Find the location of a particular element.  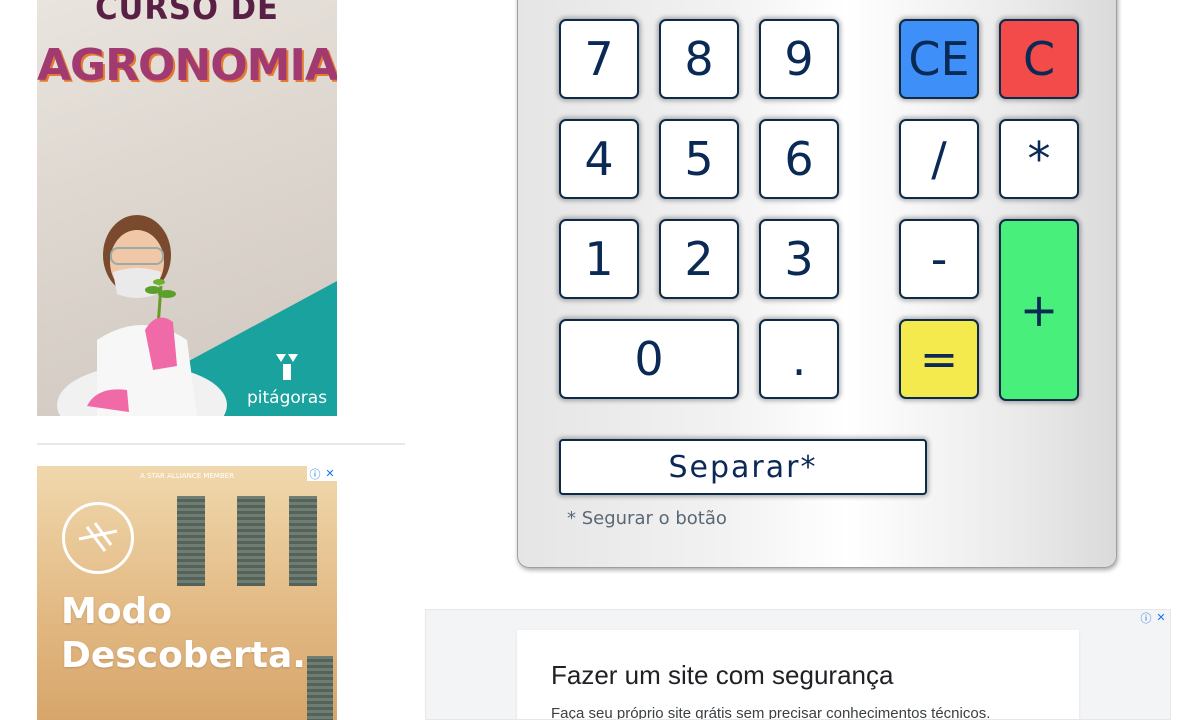

ad-headline-line1: CURSO DE is located at coordinates (187, 14).